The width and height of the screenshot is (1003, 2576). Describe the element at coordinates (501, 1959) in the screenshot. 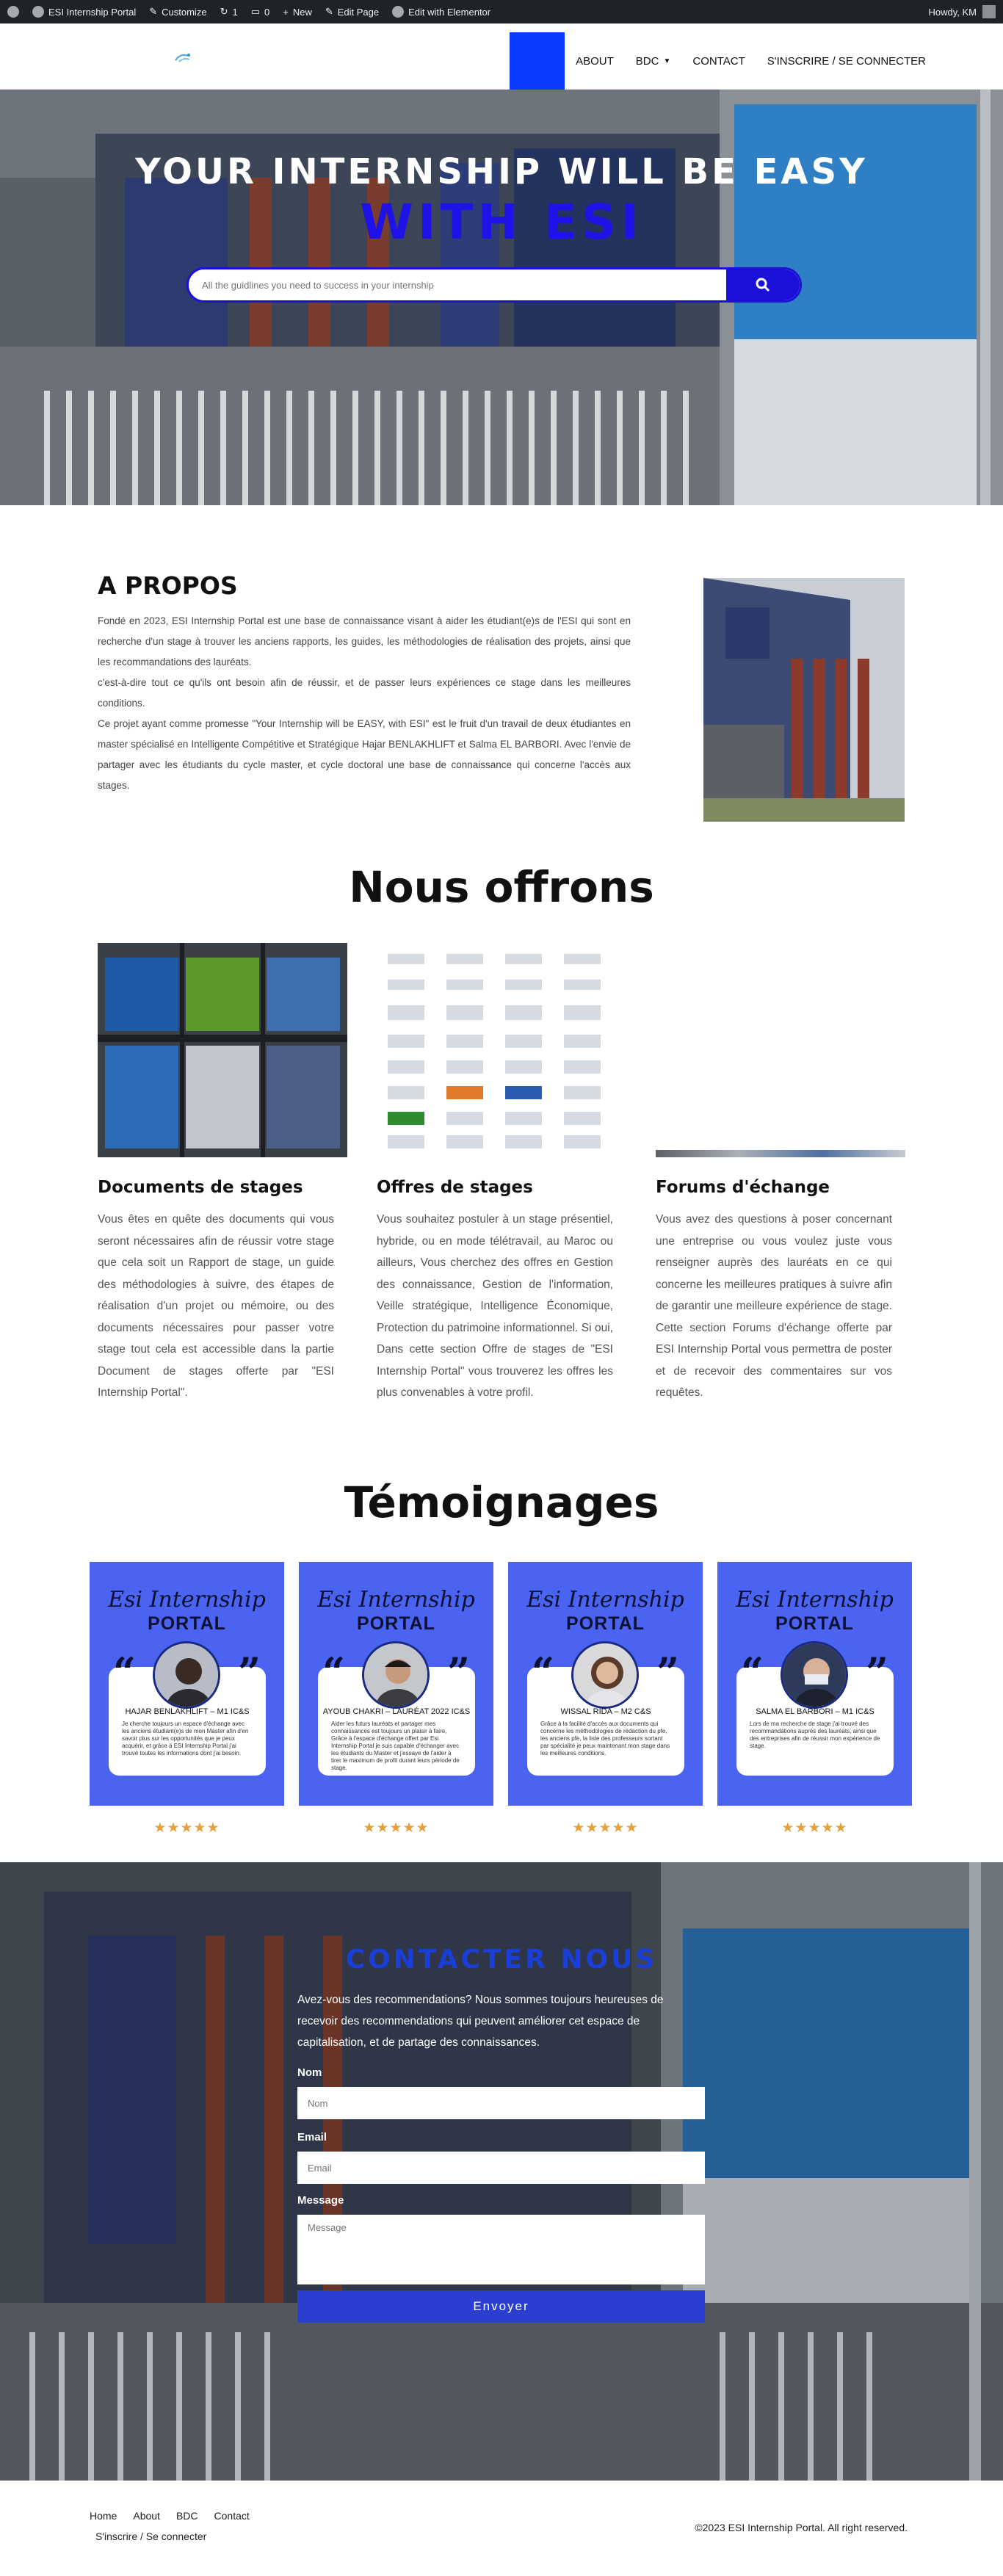

I see `contact-title: CONTACTER NOUS` at that location.